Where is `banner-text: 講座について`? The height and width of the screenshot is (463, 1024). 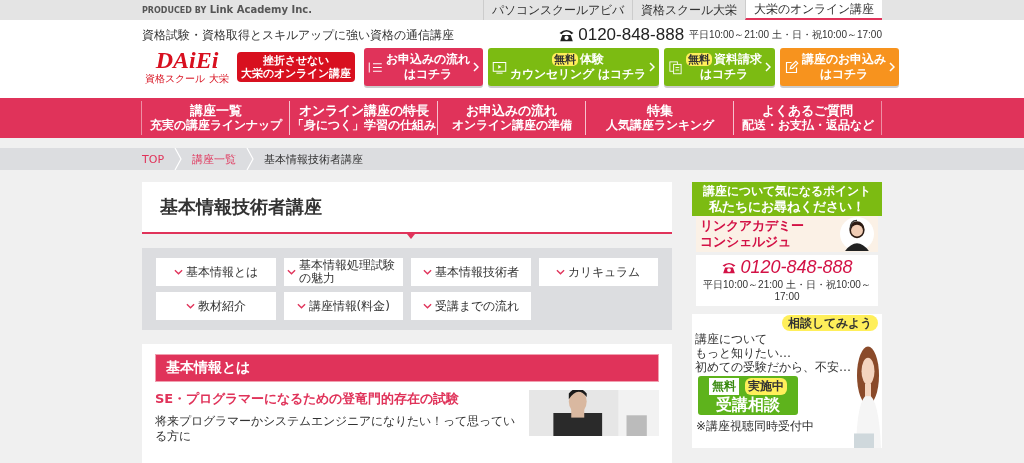 banner-text: 講座について is located at coordinates (731, 339).